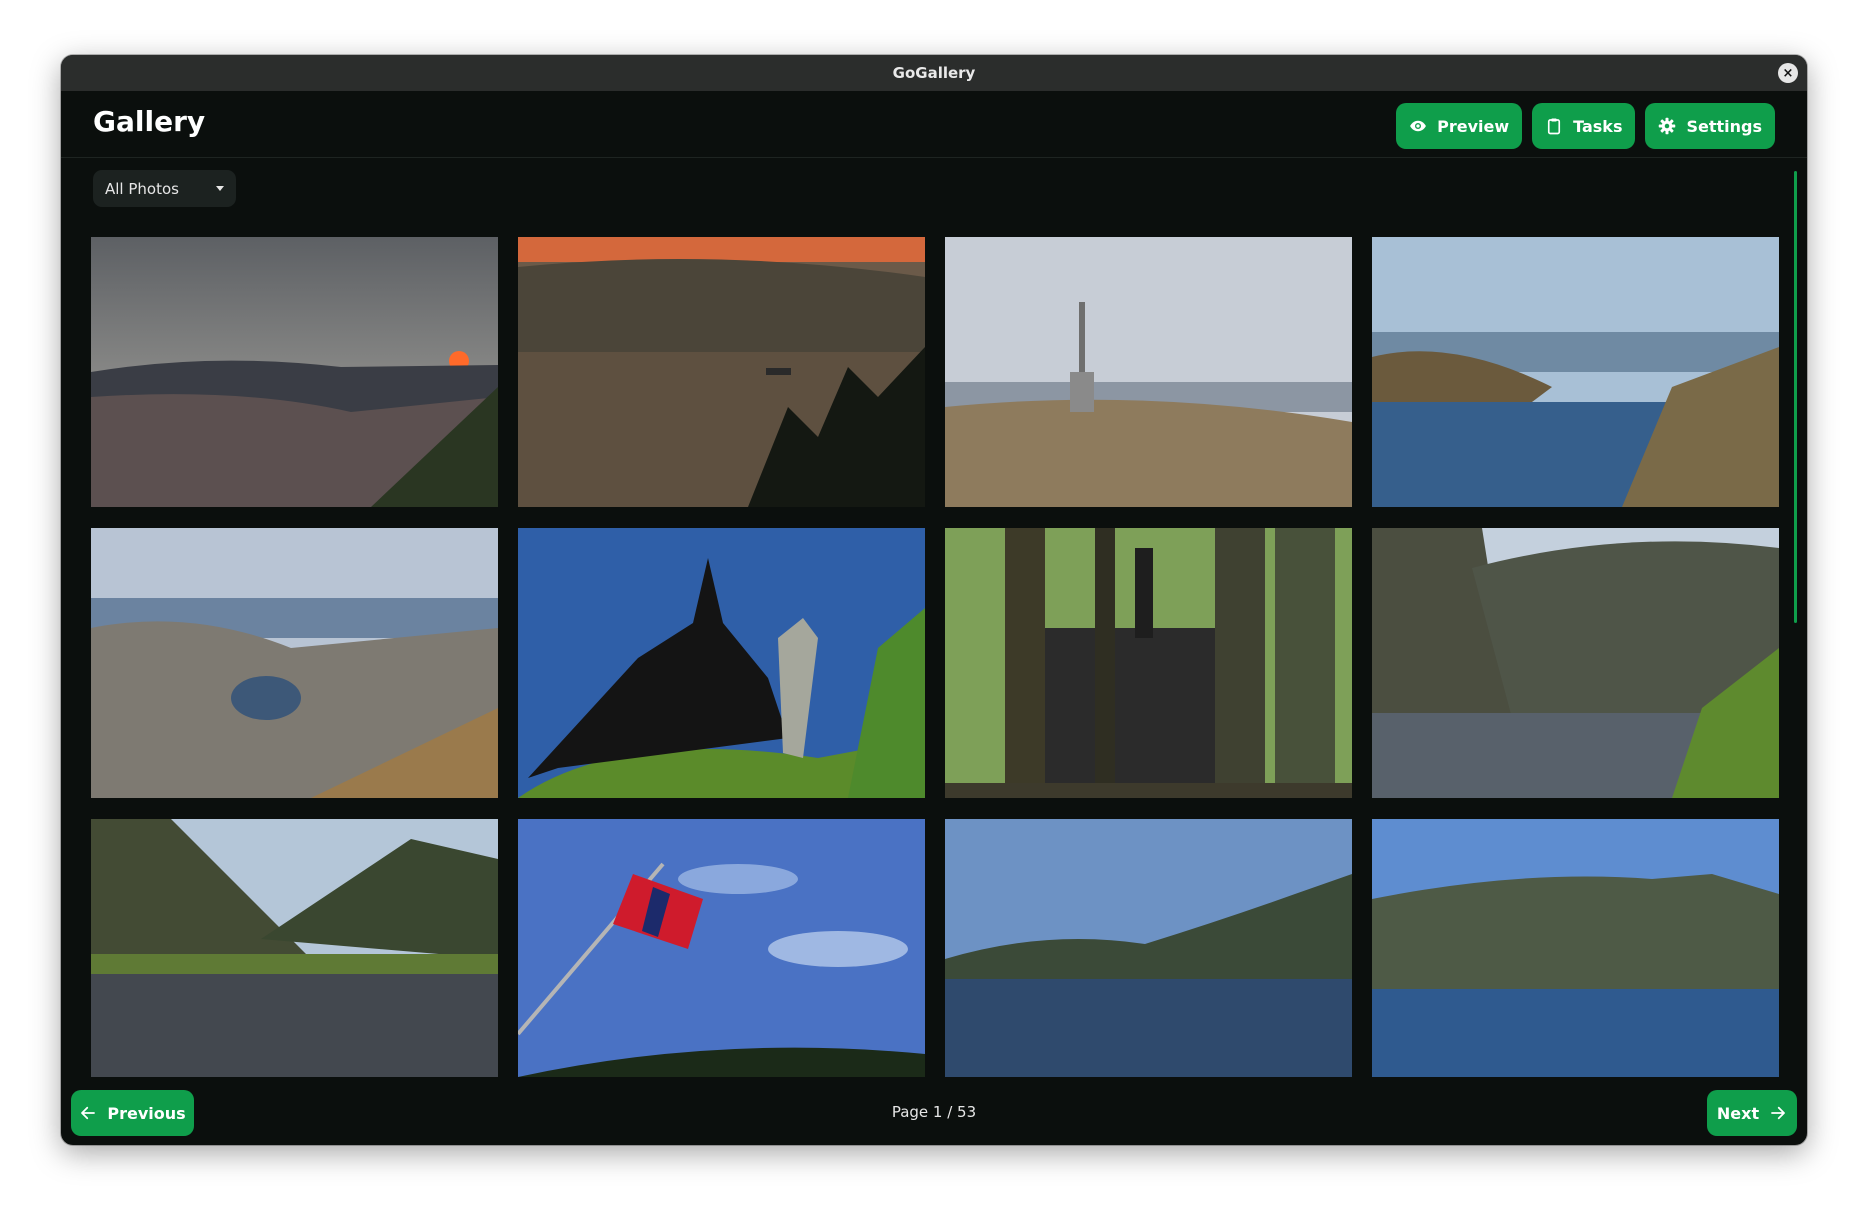 This screenshot has width=1868, height=1211. What do you see at coordinates (1724, 126) in the screenshot?
I see `settings-label: Settings` at bounding box center [1724, 126].